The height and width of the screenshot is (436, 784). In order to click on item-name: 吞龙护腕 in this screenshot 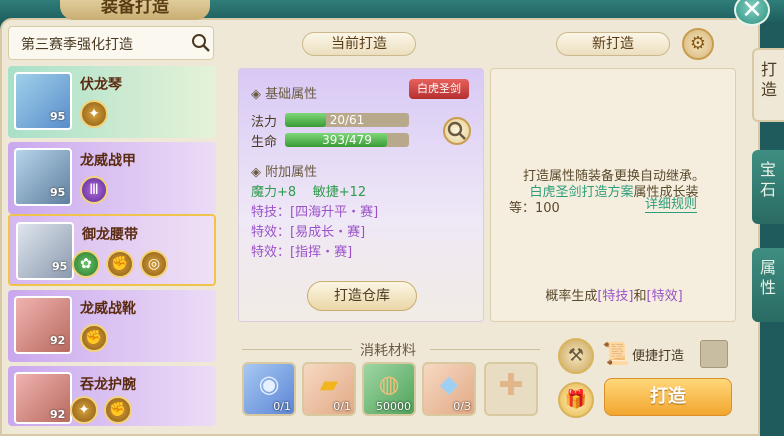, I will do `click(108, 385)`.